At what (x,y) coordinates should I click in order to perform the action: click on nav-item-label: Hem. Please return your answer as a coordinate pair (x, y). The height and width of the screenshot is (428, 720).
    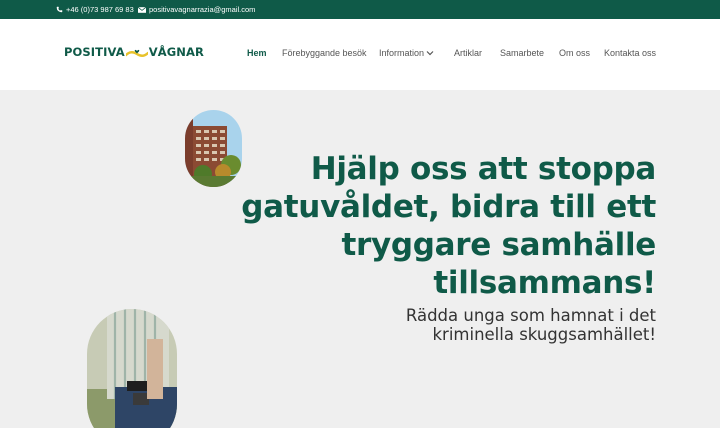
    Looking at the image, I should click on (257, 53).